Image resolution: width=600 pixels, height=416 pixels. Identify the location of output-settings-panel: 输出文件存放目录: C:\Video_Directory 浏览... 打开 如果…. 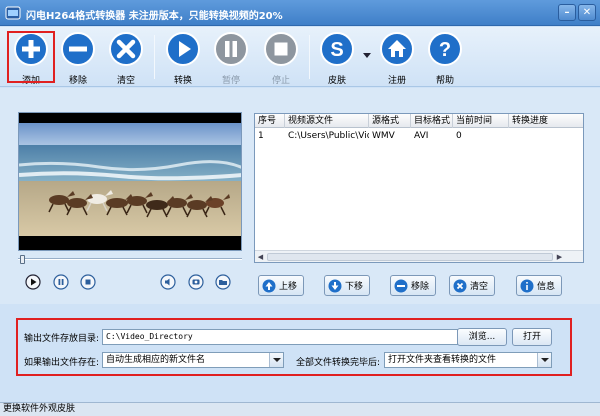
(294, 347).